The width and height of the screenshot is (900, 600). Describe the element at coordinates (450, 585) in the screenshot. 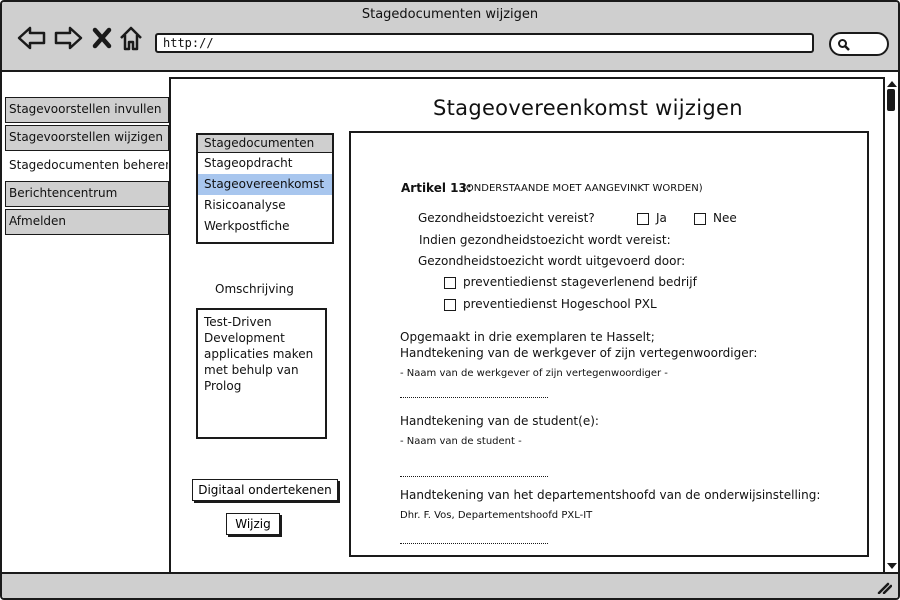

I see `status-bar` at that location.